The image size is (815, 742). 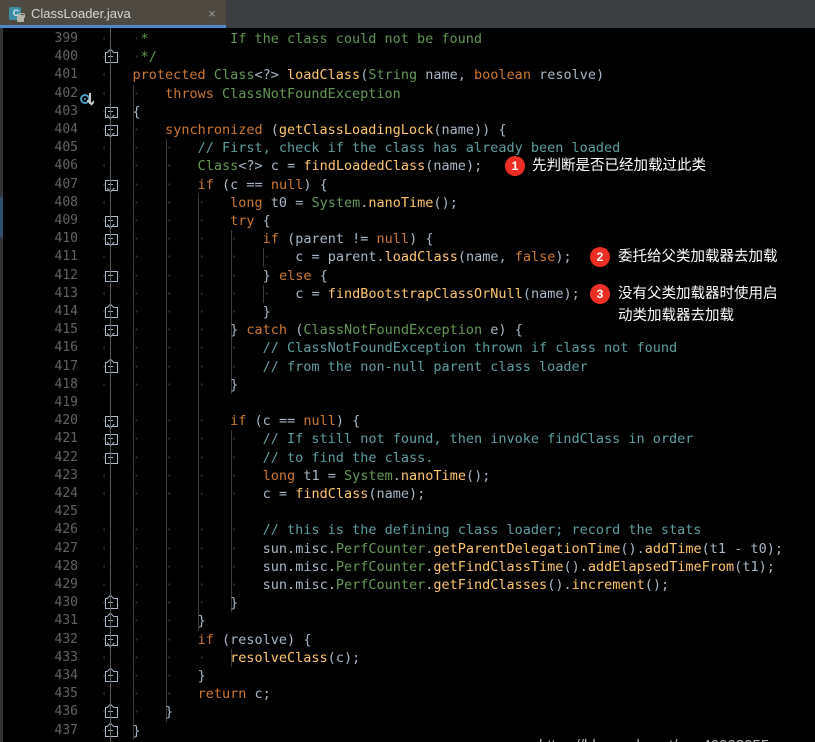 I want to click on annotation-badge-1: 1, so click(x=515, y=166).